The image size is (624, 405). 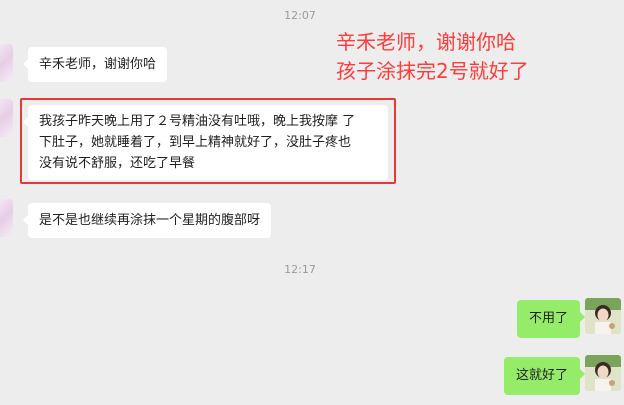 I want to click on message-bubble-thanks: 辛禾老师，谢谢你哈, so click(x=95, y=64).